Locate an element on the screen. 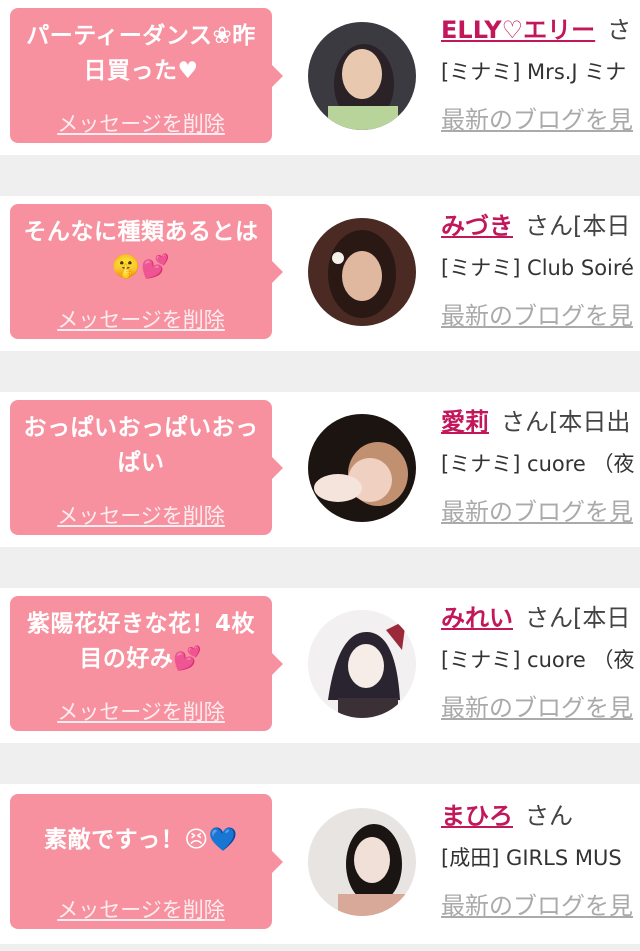 This screenshot has height=951, width=640. message-text: おっぱいおっぱいおっぱい is located at coordinates (141, 445).